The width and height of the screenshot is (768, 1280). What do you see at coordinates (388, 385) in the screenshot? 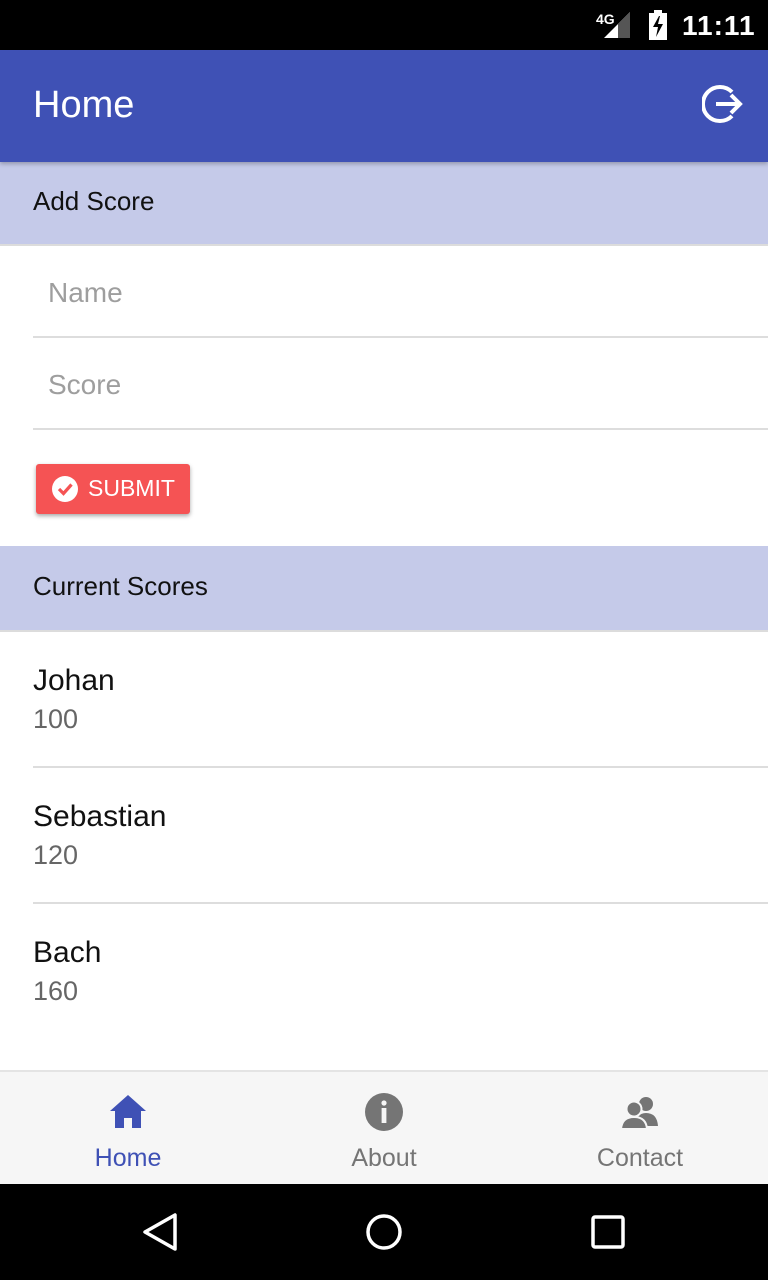
I see `score-input` at bounding box center [388, 385].